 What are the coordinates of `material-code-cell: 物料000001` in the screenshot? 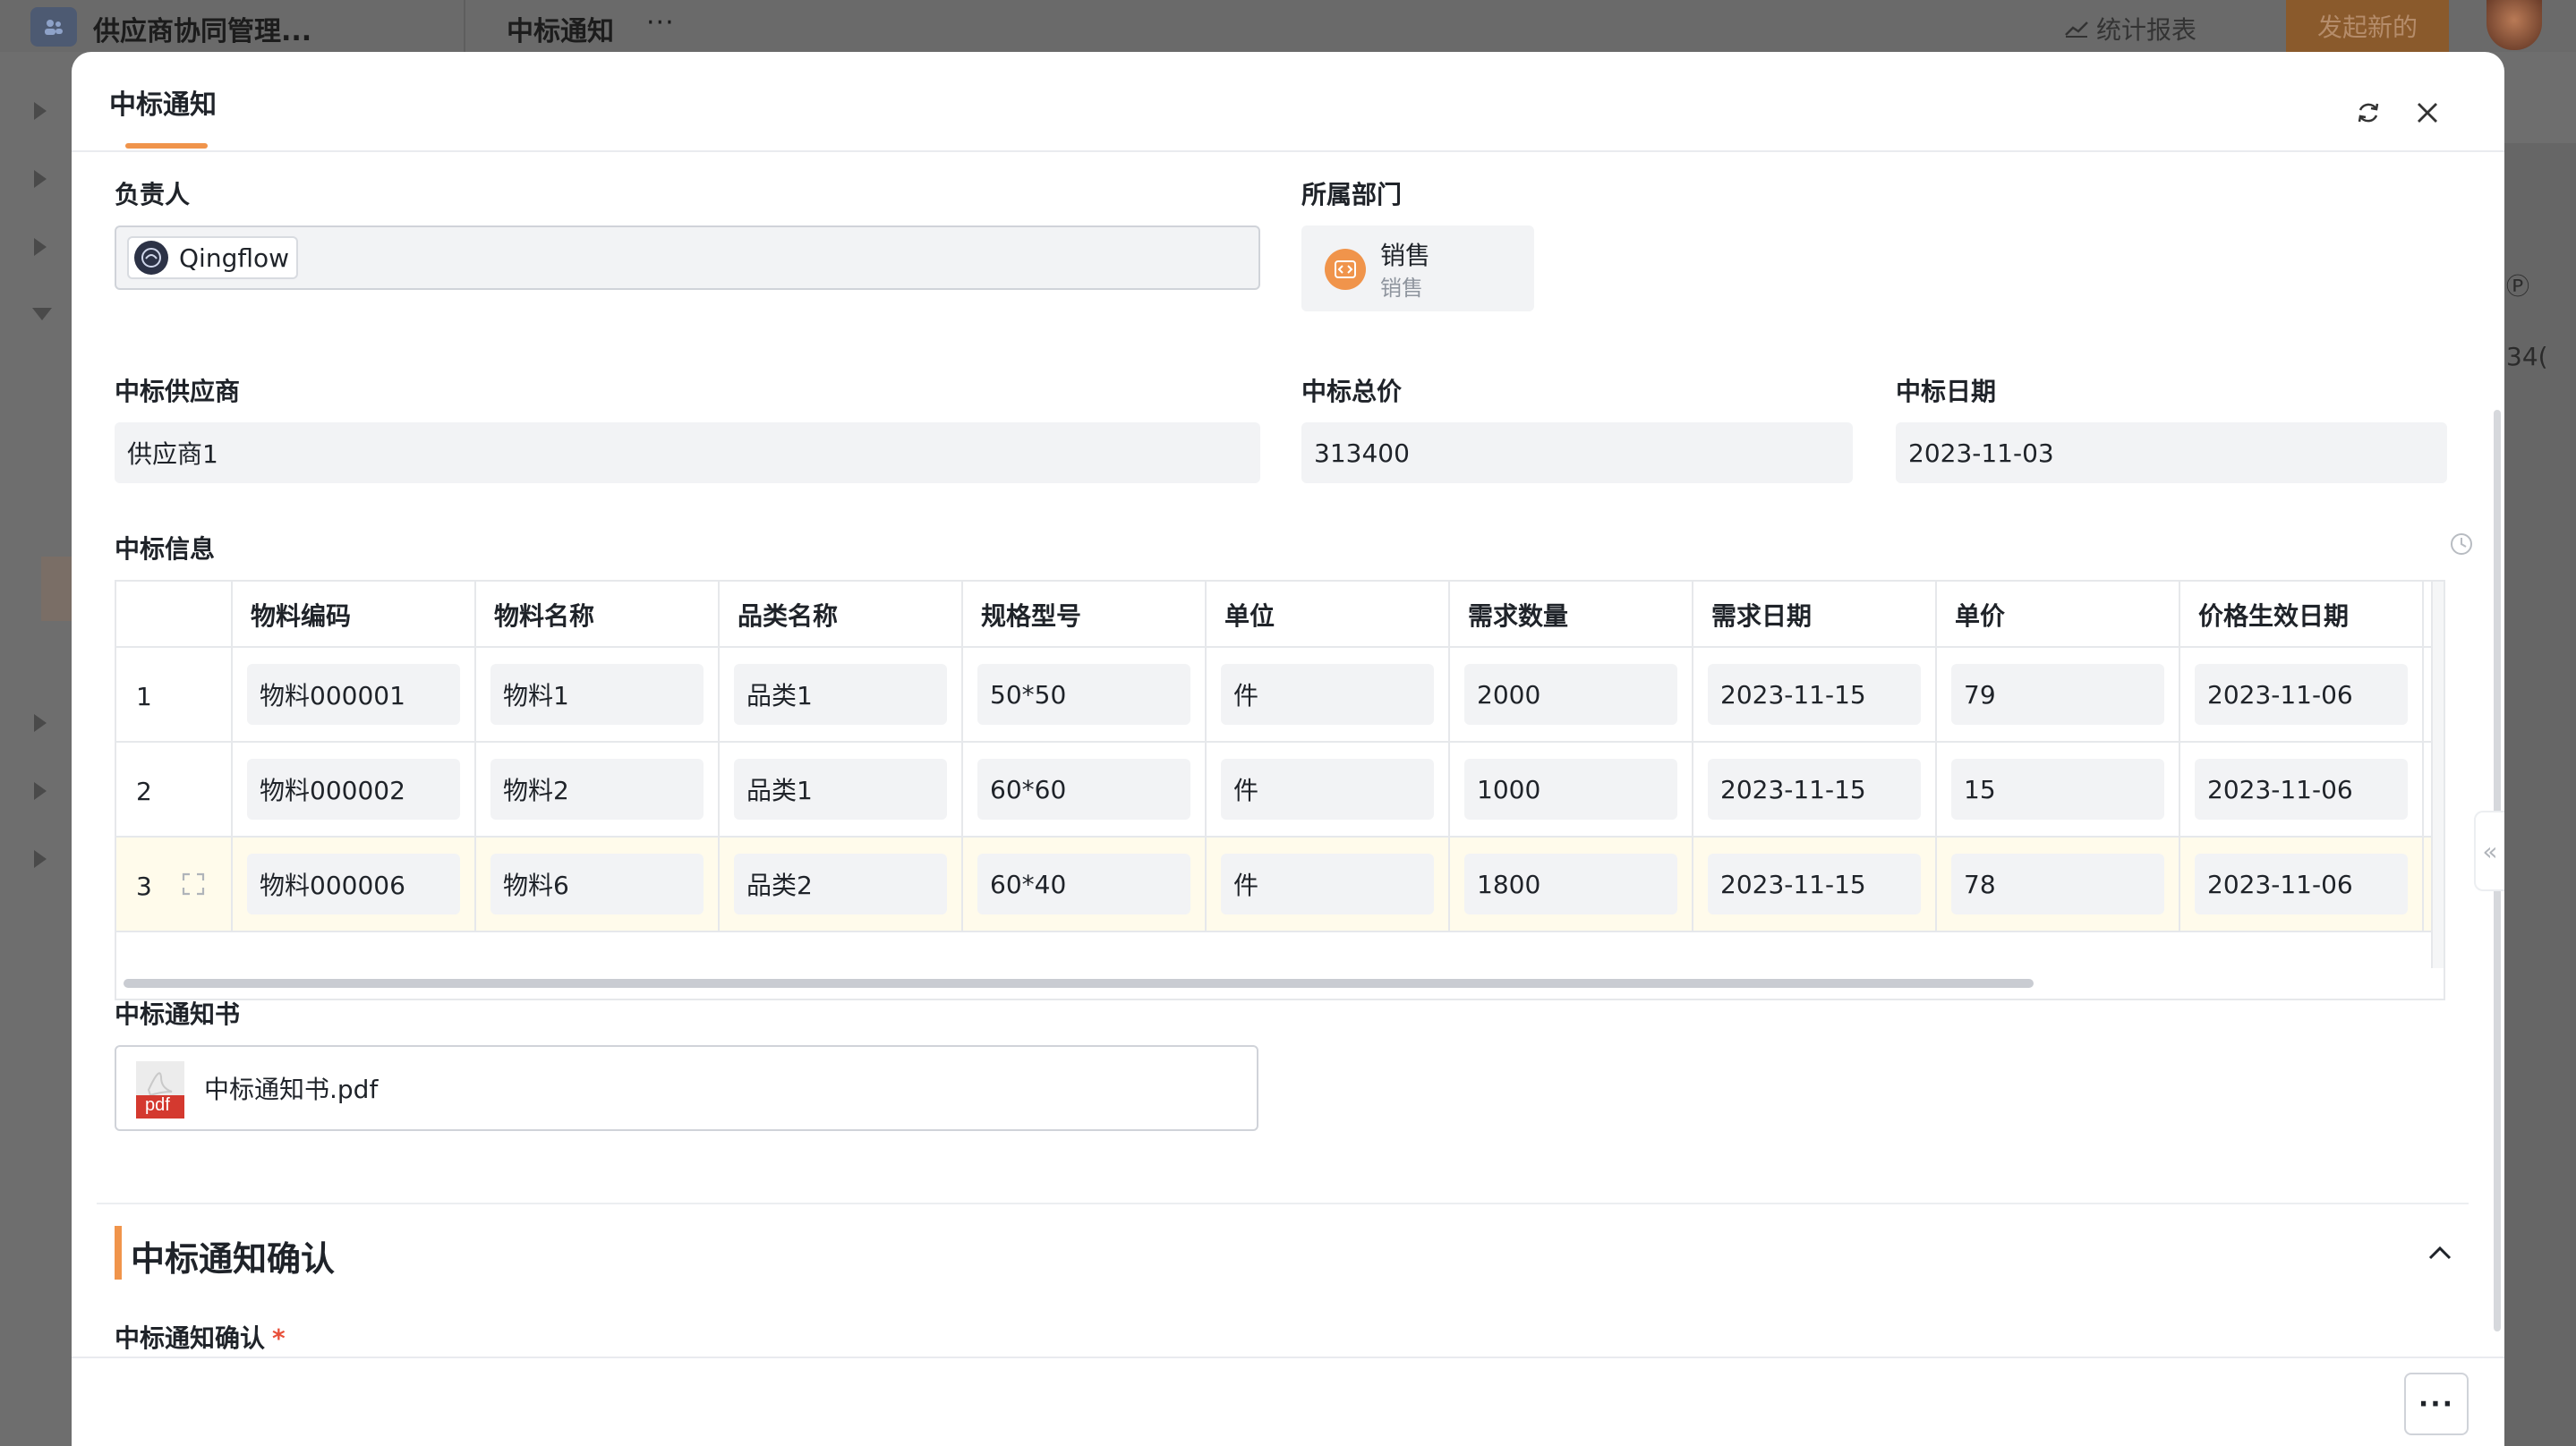 It's located at (354, 695).